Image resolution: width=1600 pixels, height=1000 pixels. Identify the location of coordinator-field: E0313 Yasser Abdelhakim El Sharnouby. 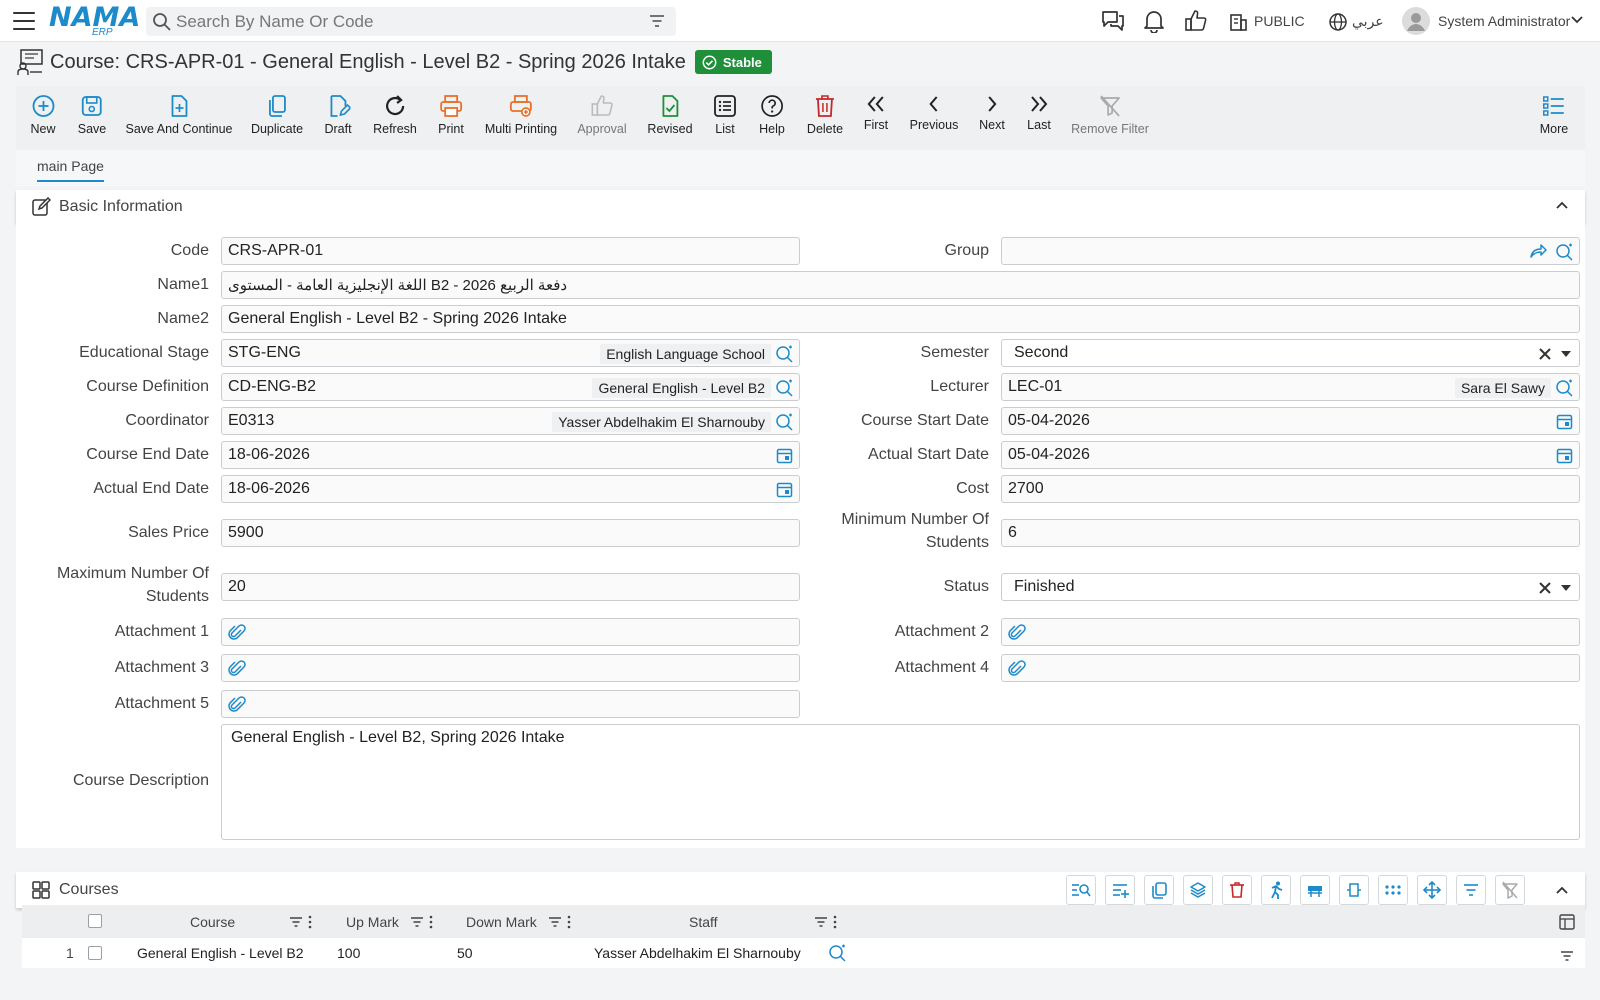
(510, 421).